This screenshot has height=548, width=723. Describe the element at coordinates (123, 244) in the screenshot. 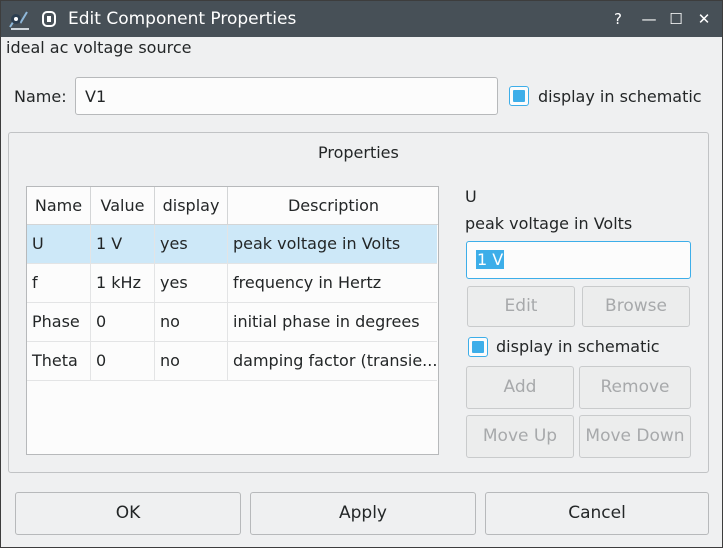

I see `cell-value: 1 V` at that location.